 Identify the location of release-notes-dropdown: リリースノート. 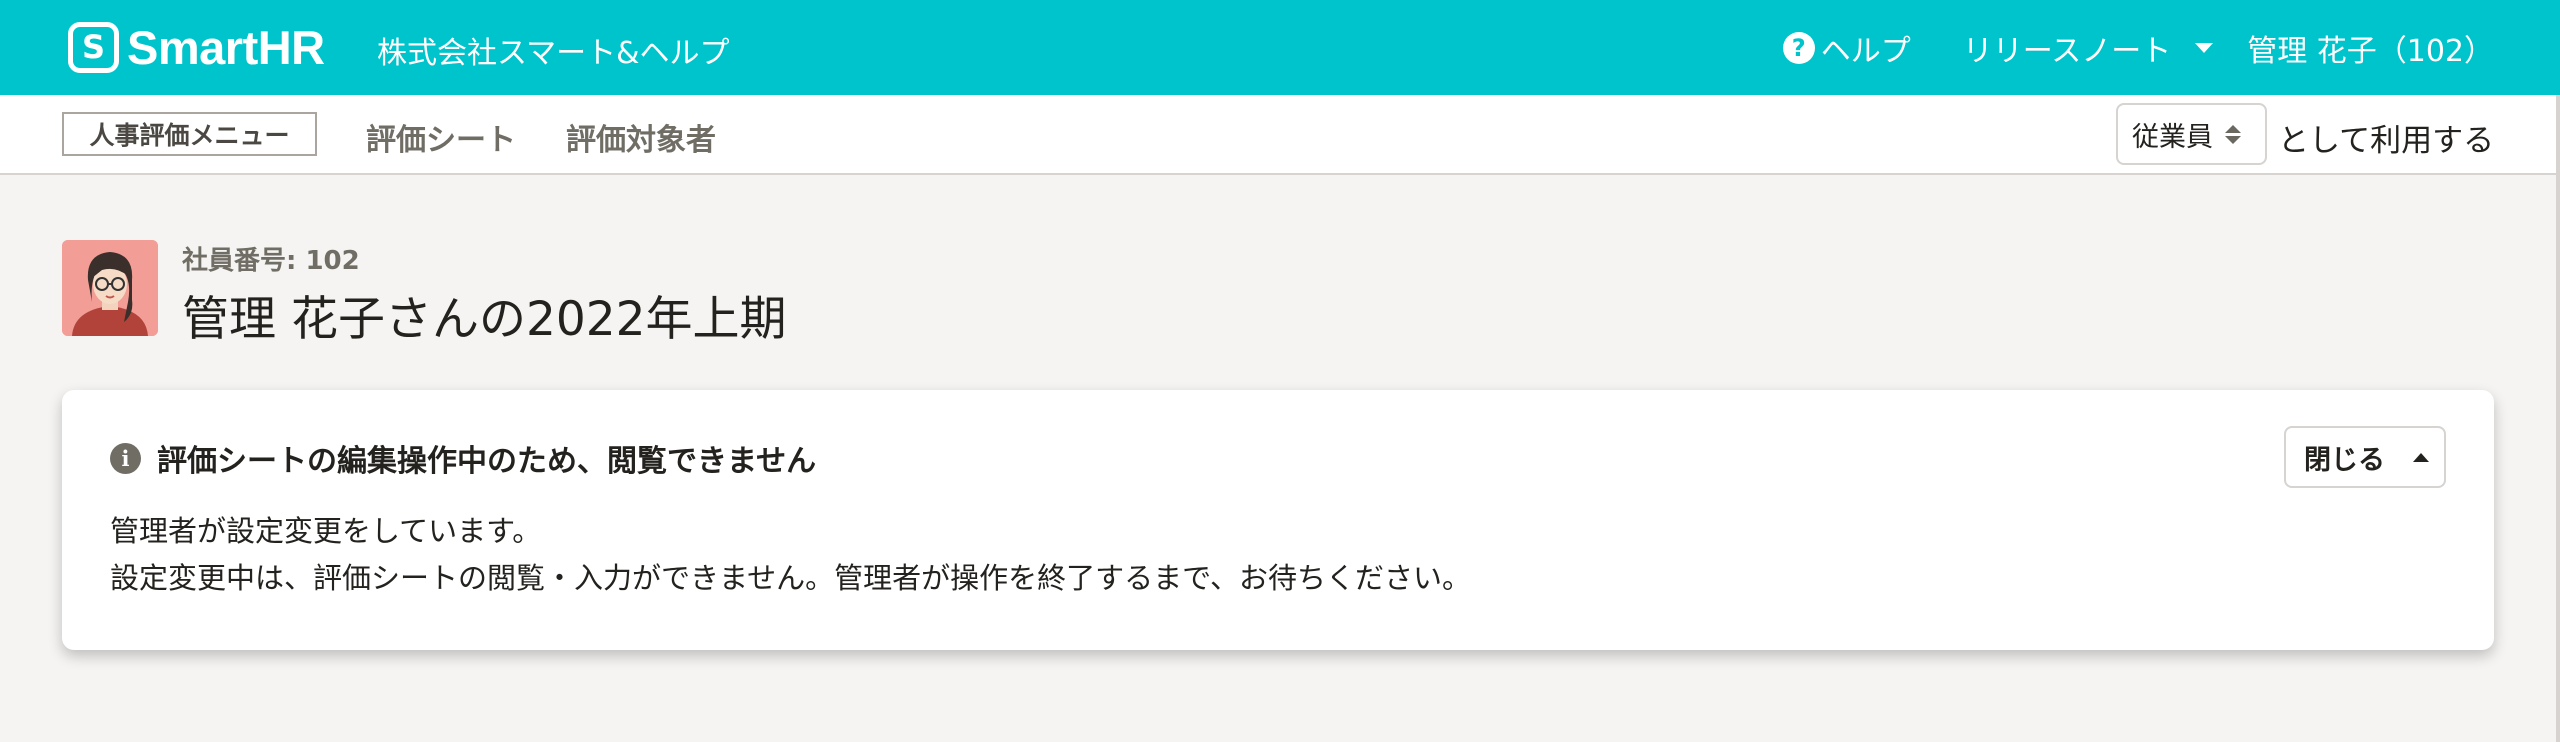
(2088, 48).